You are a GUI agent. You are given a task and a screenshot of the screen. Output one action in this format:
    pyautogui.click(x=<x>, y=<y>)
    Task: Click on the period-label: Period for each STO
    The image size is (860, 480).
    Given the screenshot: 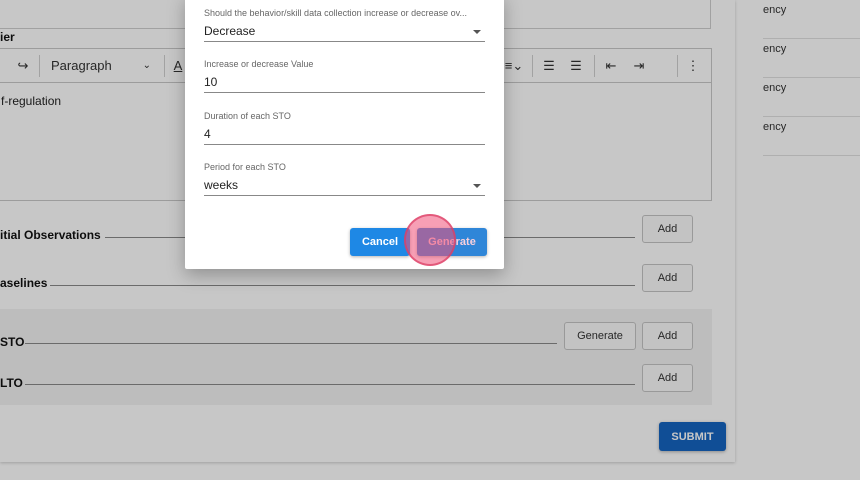 What is the action you would take?
    pyautogui.click(x=245, y=167)
    